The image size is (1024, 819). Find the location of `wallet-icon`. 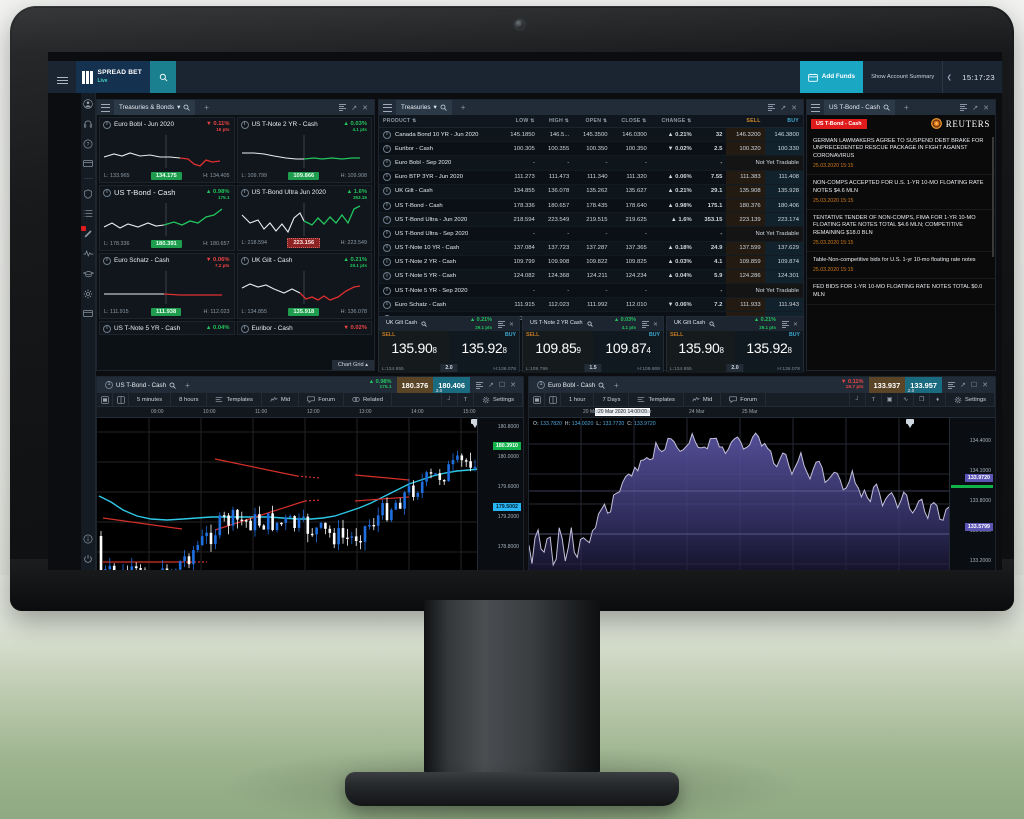

wallet-icon is located at coordinates (88, 163).